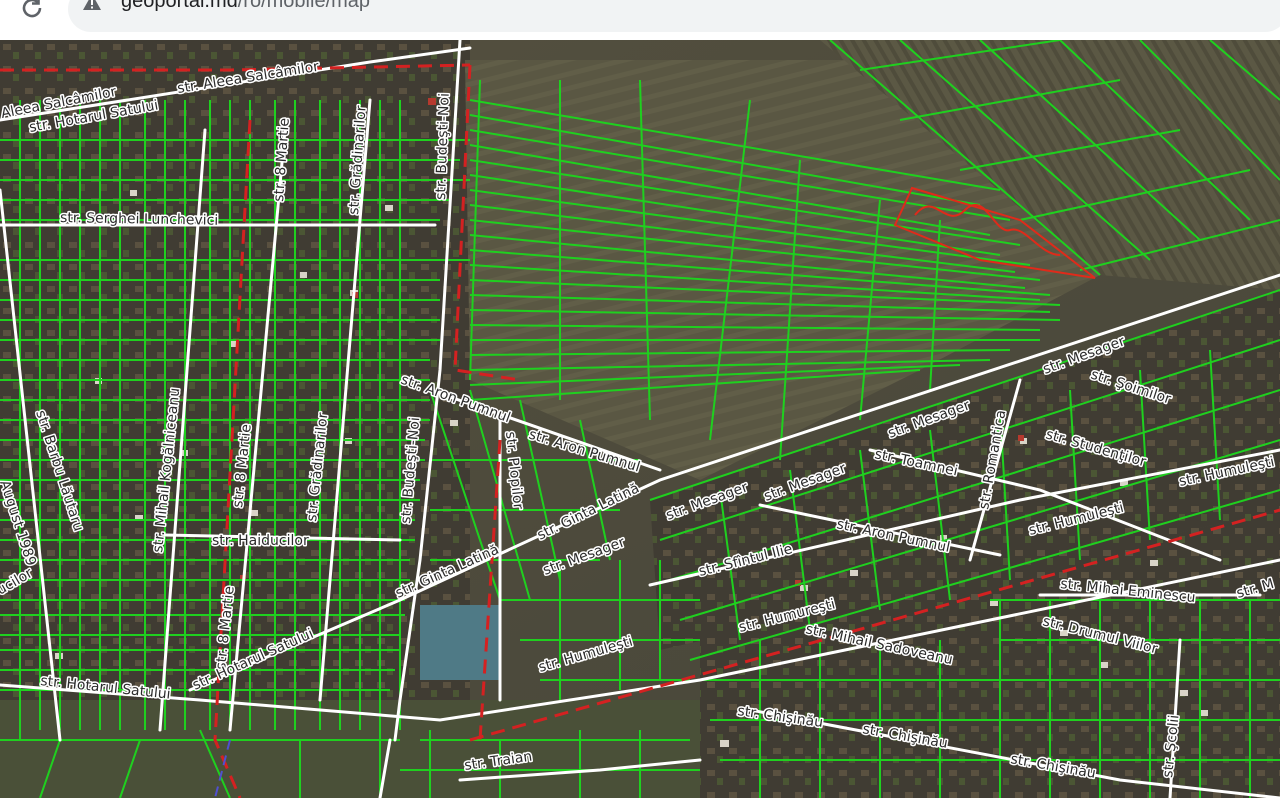 The width and height of the screenshot is (1280, 798). I want to click on url-text: geoportal.md/ro/mobile/map, so click(245, 6).